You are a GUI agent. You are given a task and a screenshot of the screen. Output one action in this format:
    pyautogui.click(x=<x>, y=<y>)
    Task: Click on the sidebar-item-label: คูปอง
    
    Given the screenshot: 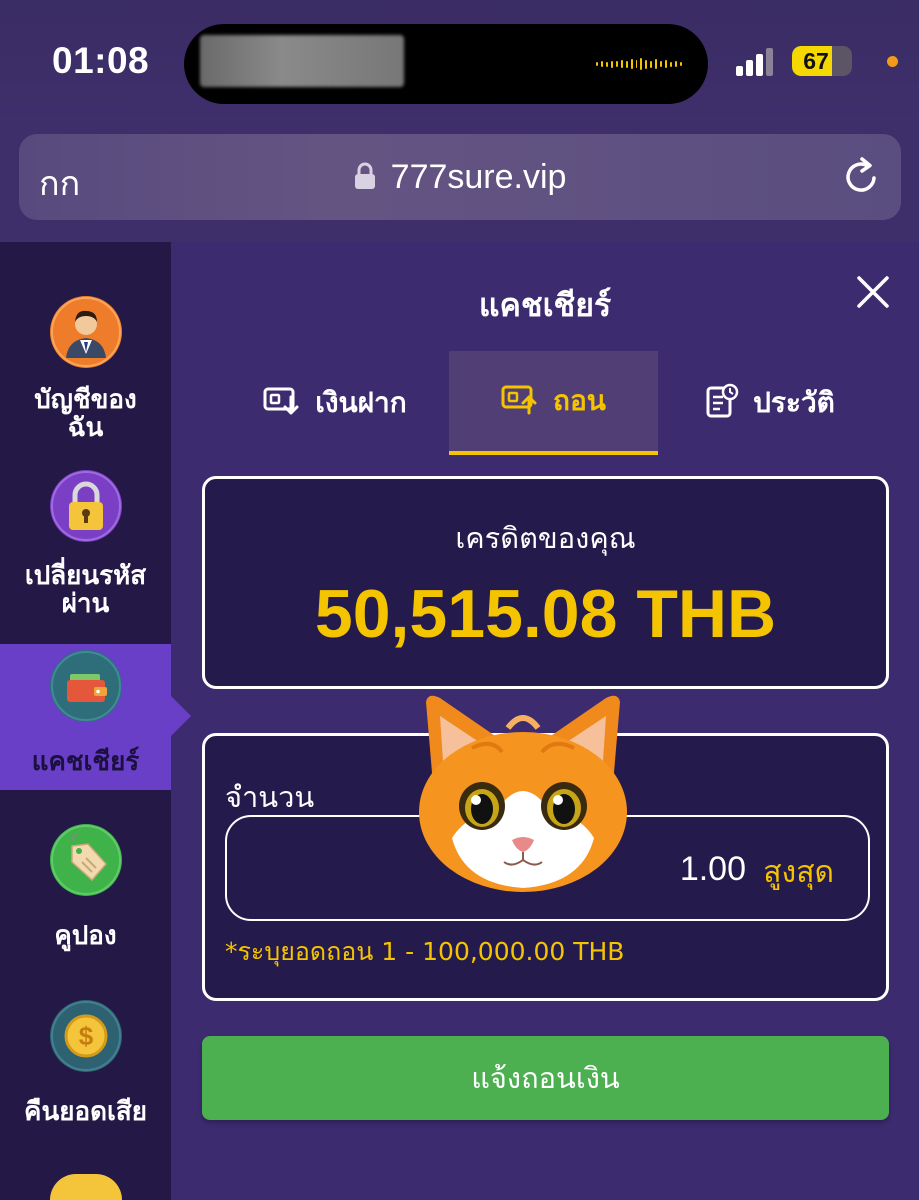 What is the action you would take?
    pyautogui.click(x=85, y=936)
    